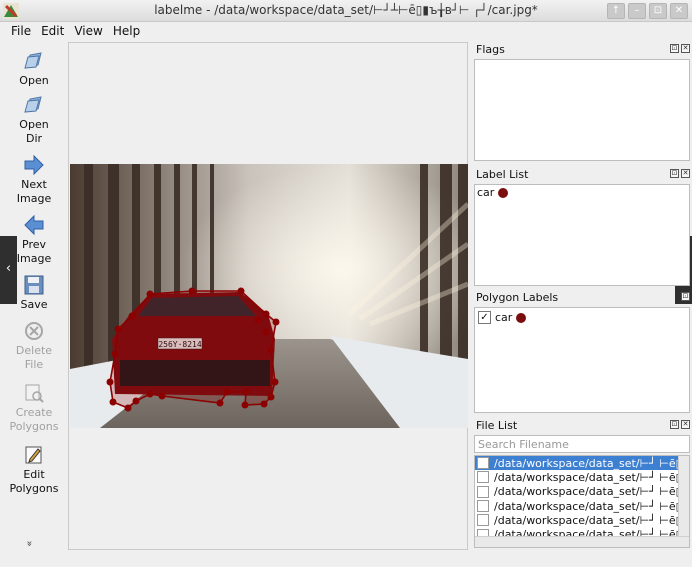  Describe the element at coordinates (658, 11) in the screenshot. I see `maximize-button: ⊡` at that location.